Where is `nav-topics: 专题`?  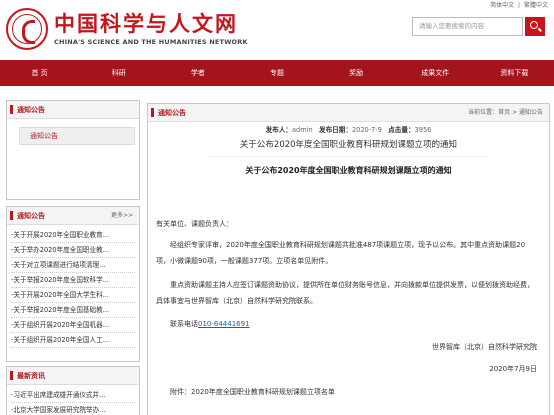 nav-topics: 专题 is located at coordinates (276, 73).